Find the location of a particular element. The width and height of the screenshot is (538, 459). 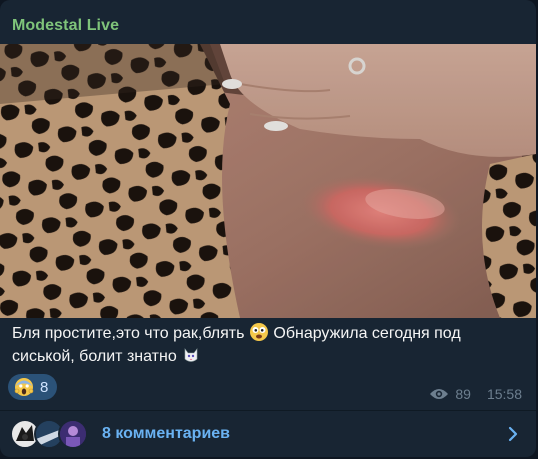

avatar is located at coordinates (73, 434).